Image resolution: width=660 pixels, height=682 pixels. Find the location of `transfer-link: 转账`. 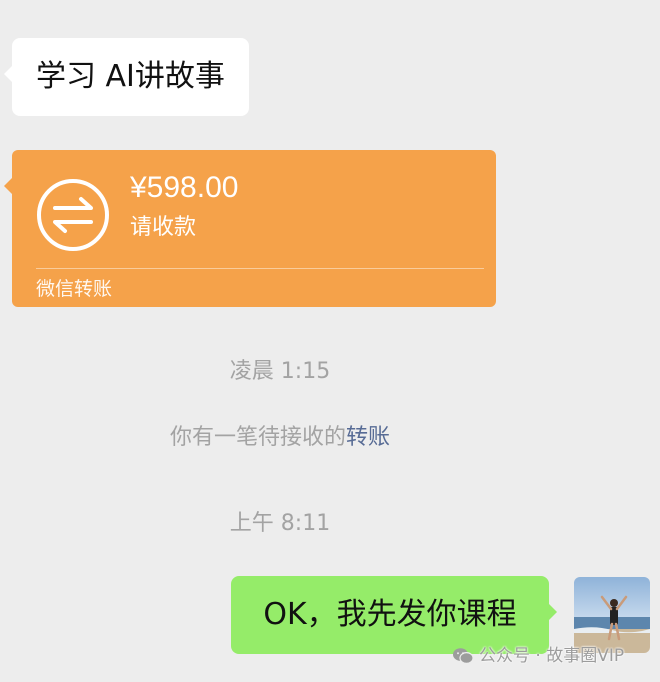

transfer-link: 转账 is located at coordinates (368, 437).